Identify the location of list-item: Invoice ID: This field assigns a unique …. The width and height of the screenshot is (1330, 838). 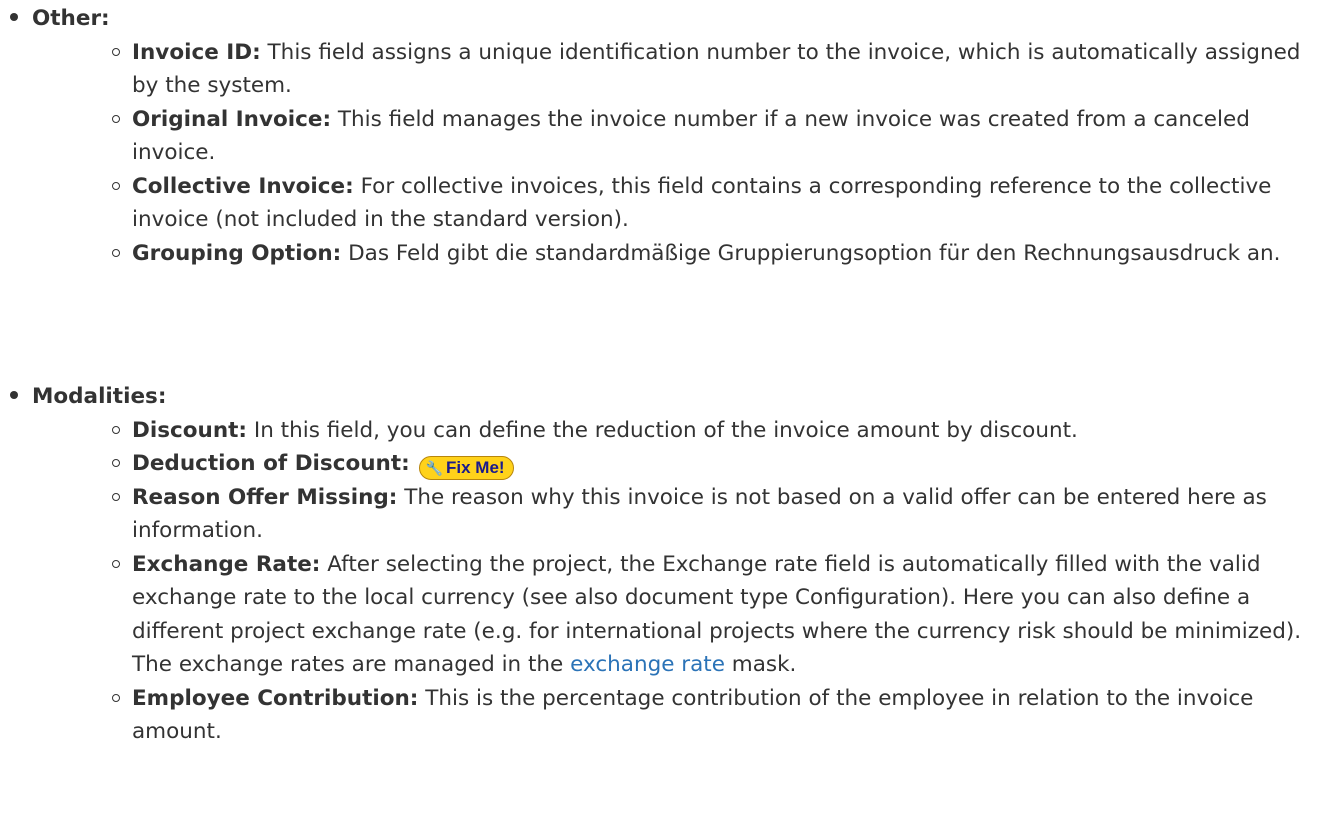
(716, 69).